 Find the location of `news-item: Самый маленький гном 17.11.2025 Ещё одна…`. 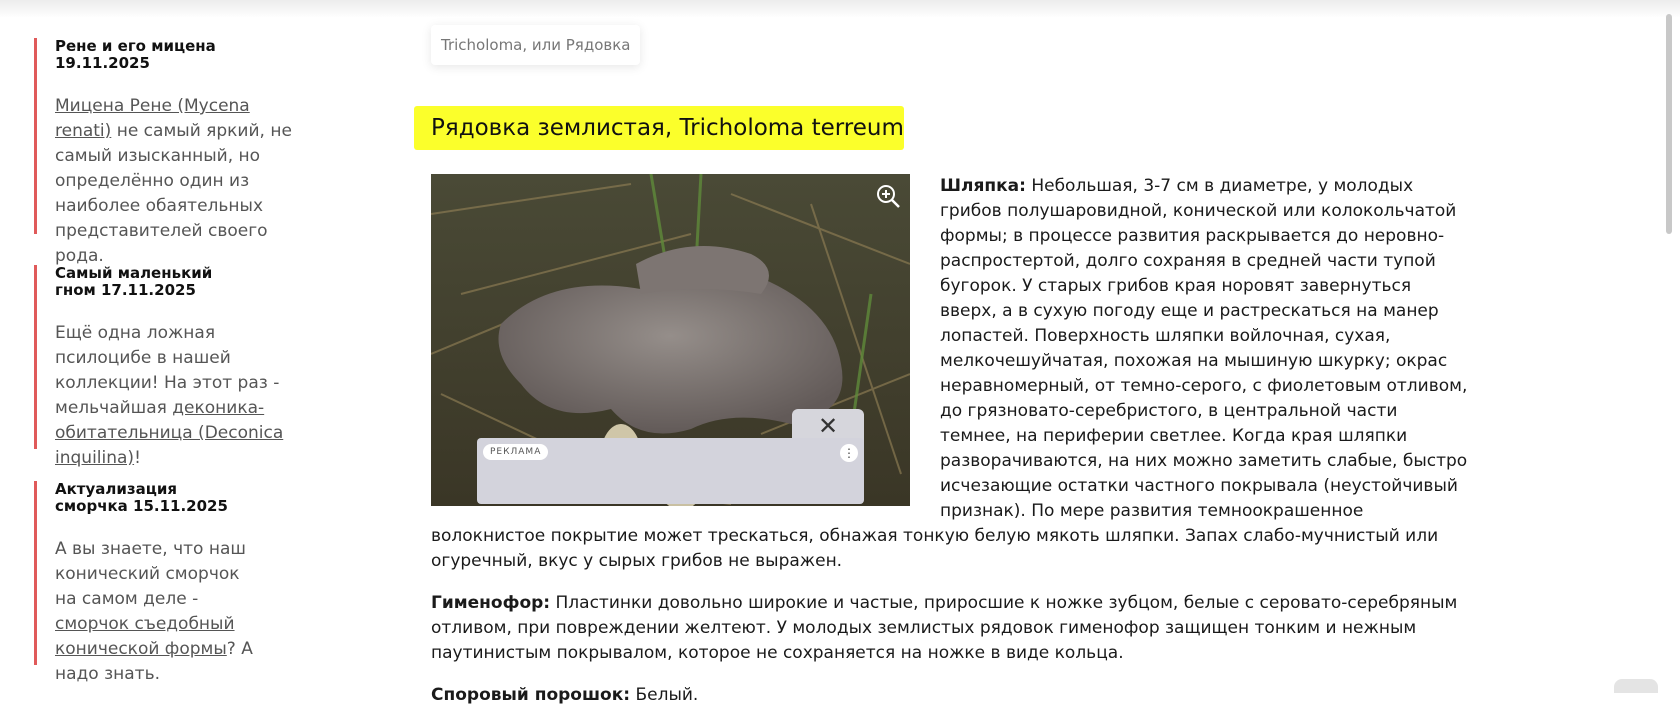

news-item: Самый маленький гном 17.11.2025 Ещё одна… is located at coordinates (169, 366).